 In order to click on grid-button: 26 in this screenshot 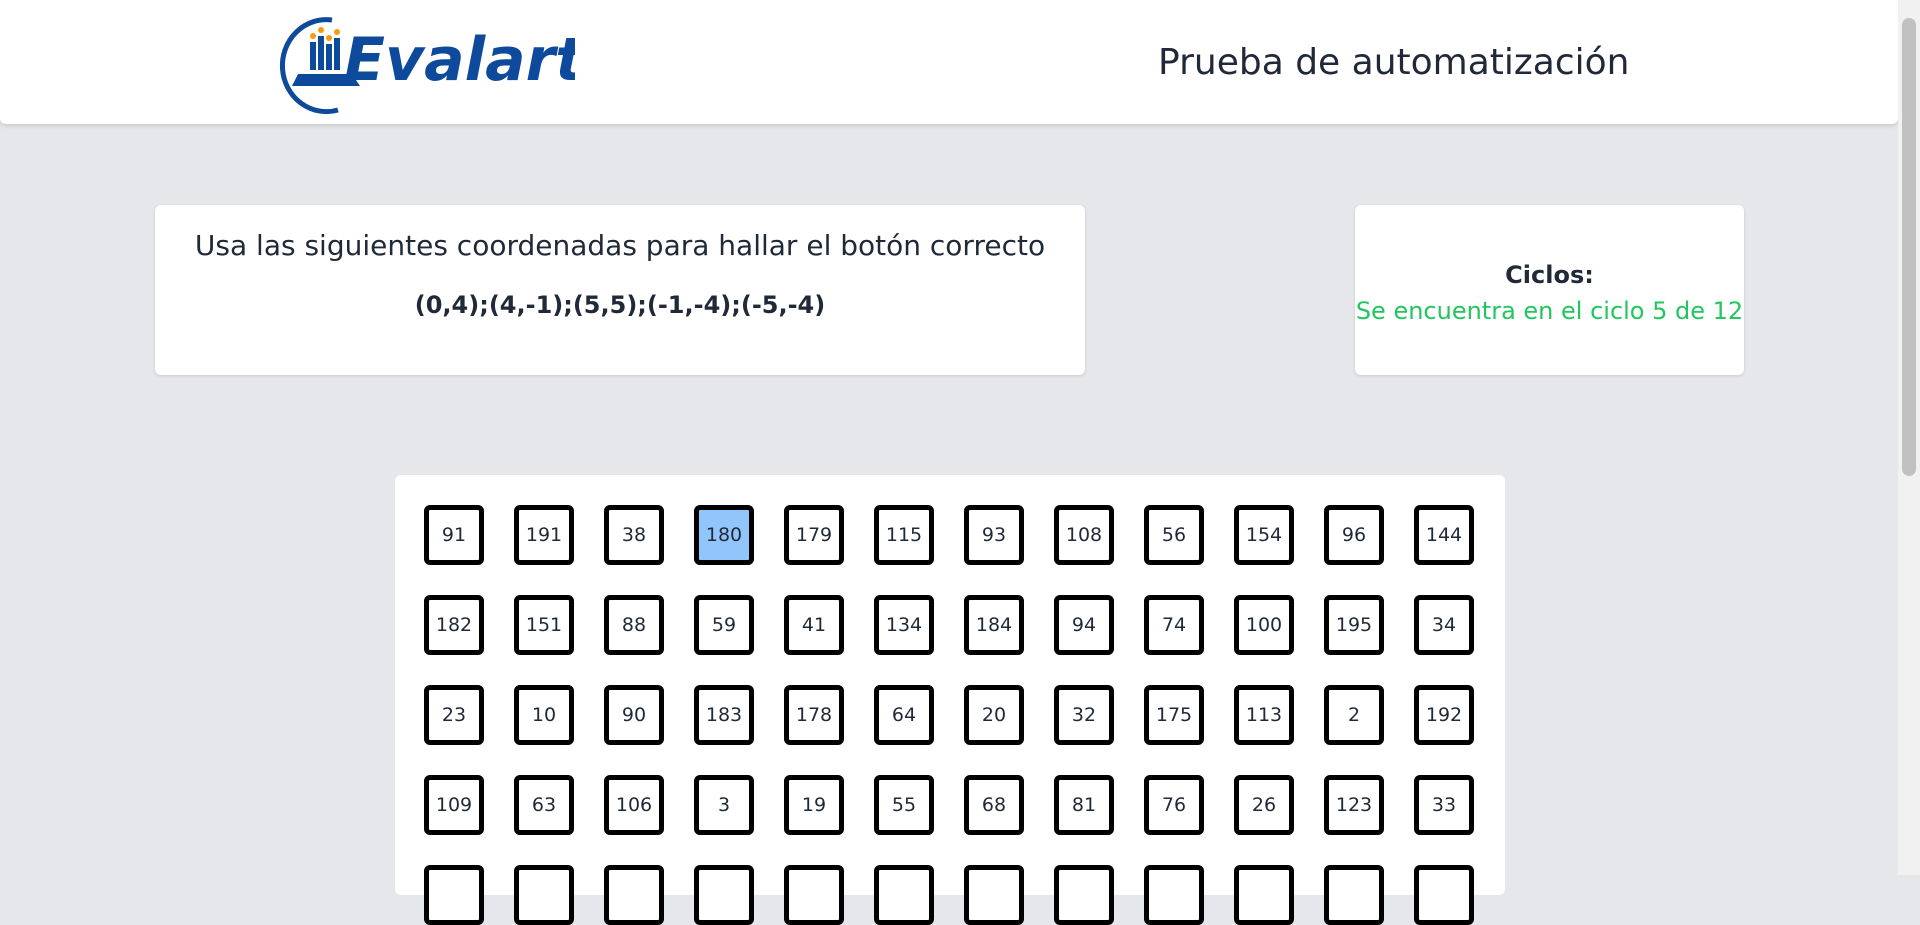, I will do `click(1264, 805)`.